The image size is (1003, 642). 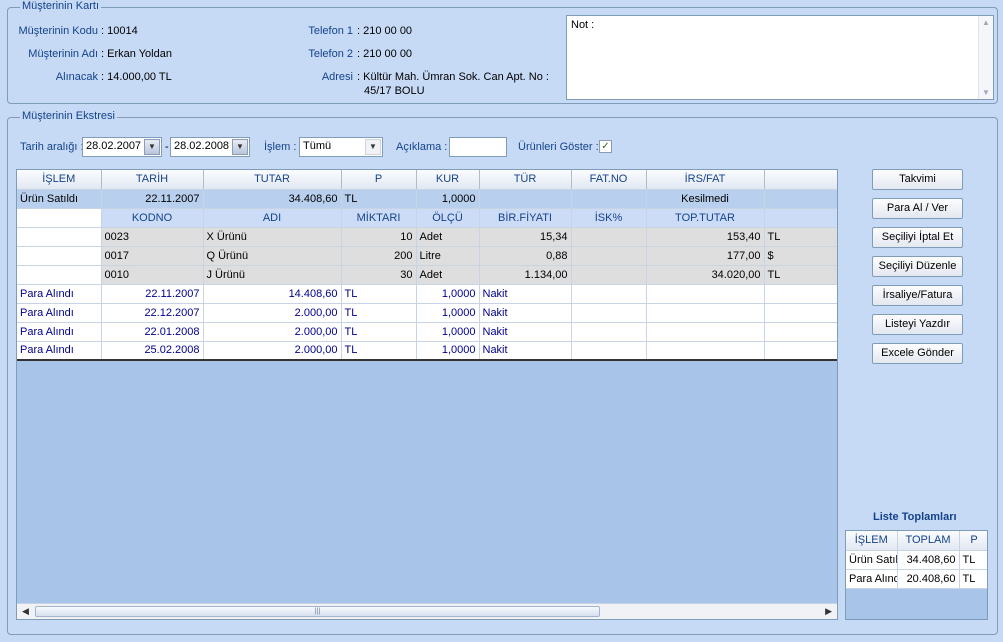 I want to click on col-header-islem: İŞLEM, so click(x=59, y=180).